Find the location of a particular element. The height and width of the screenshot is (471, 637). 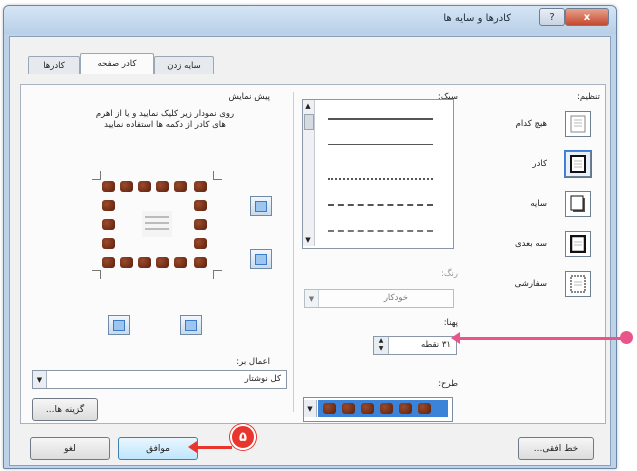

right-border-button is located at coordinates (191, 325).